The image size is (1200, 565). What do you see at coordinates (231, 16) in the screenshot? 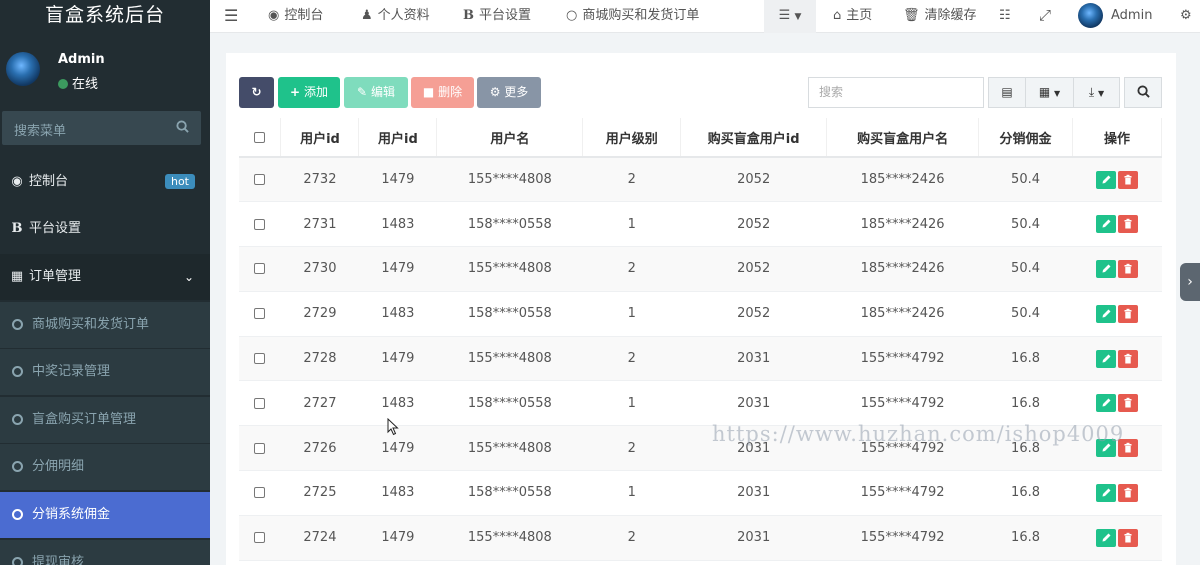
I see `menu-toggle-icon: ☰` at bounding box center [231, 16].